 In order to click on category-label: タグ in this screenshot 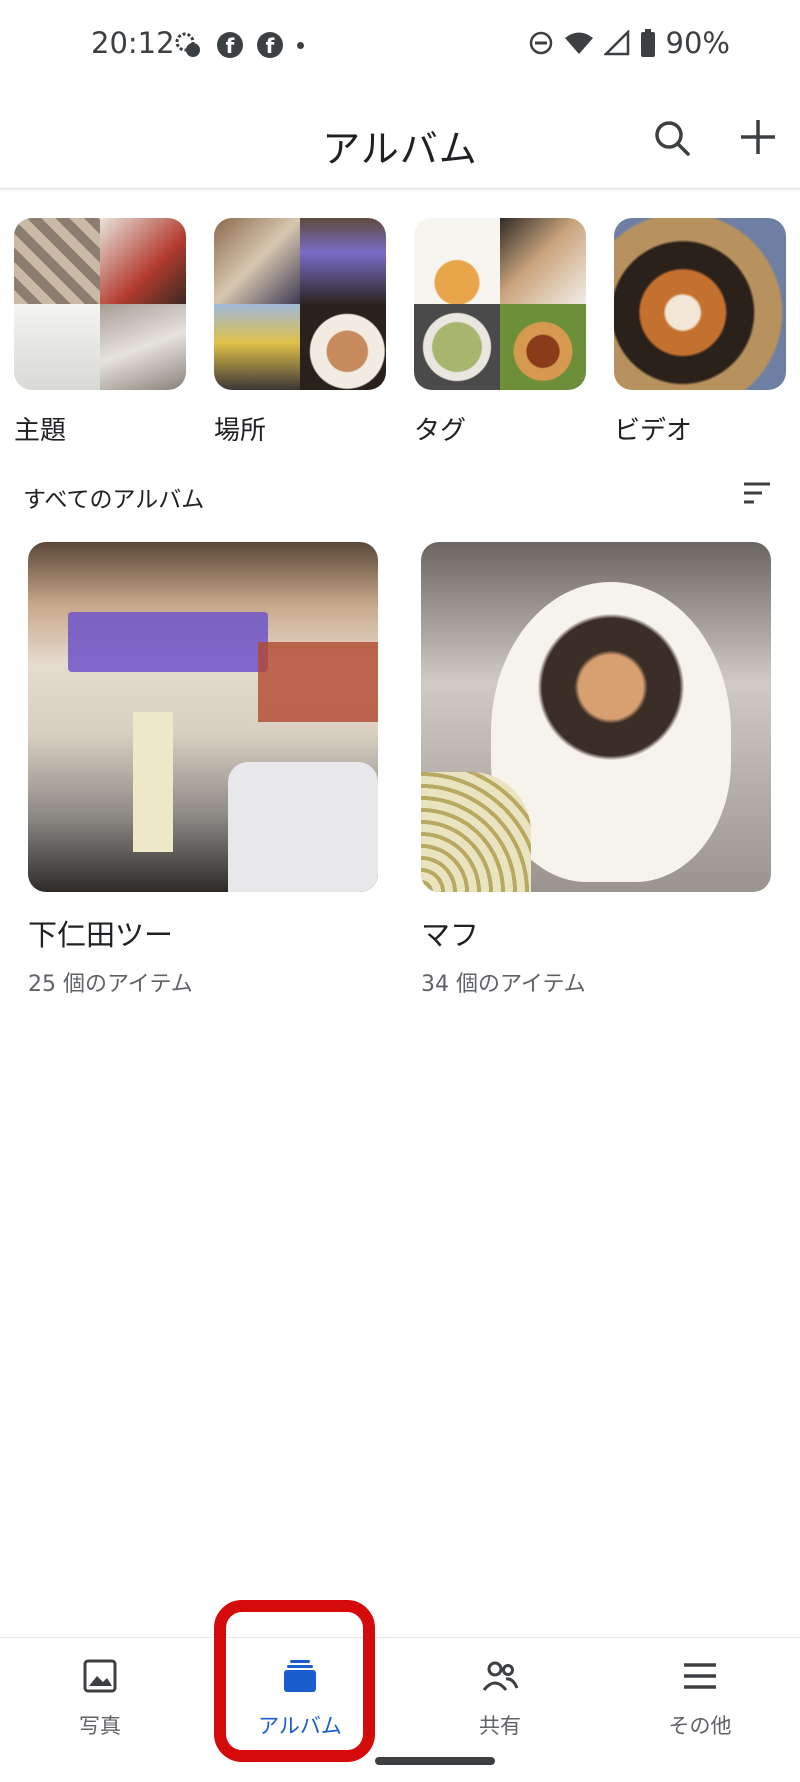, I will do `click(440, 431)`.